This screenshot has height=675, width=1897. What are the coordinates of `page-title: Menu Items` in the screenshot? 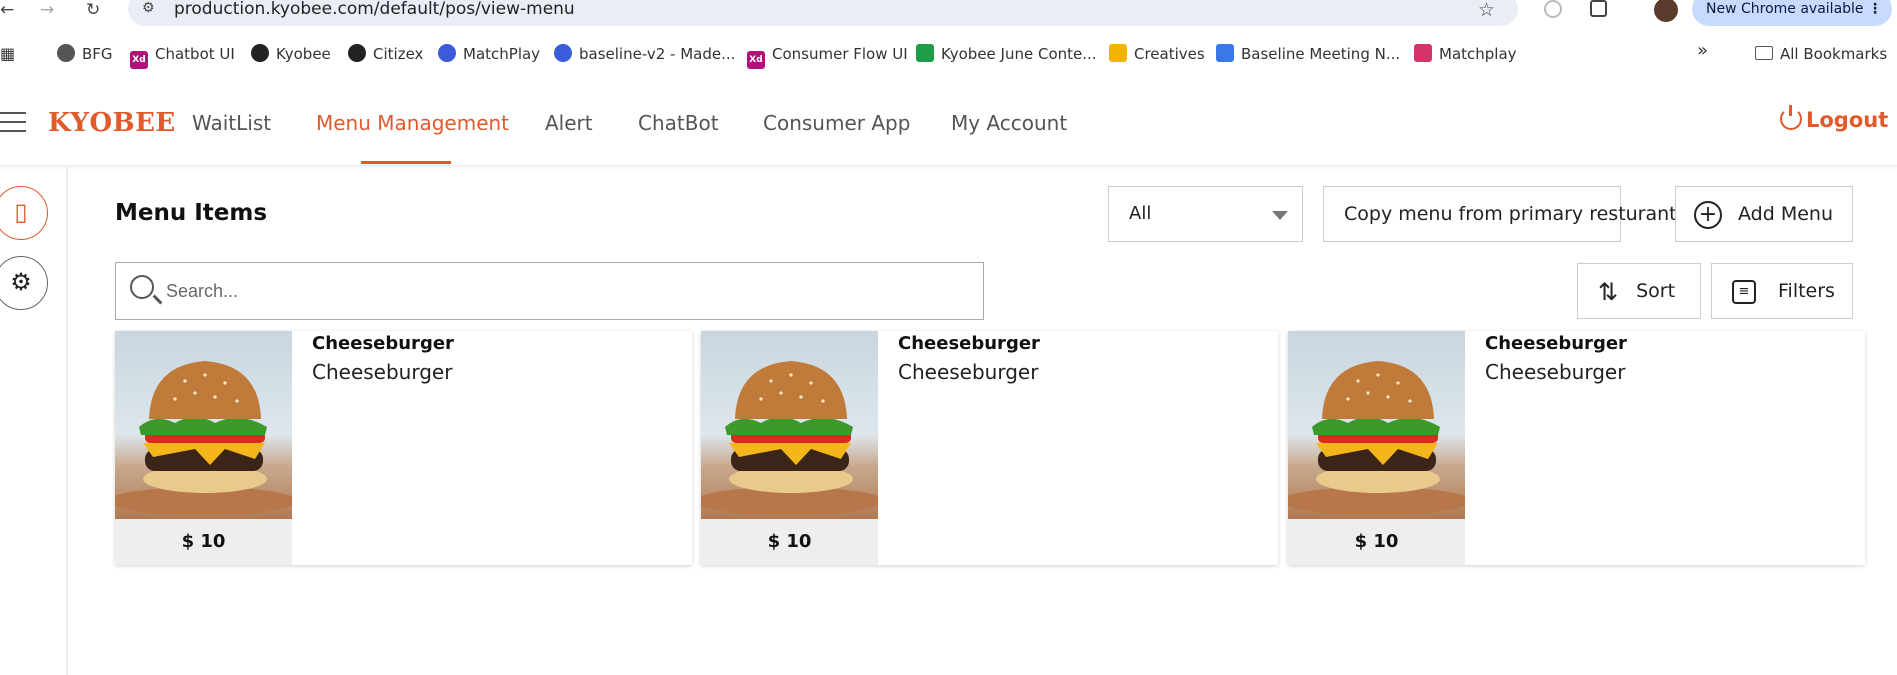 It's located at (191, 213).